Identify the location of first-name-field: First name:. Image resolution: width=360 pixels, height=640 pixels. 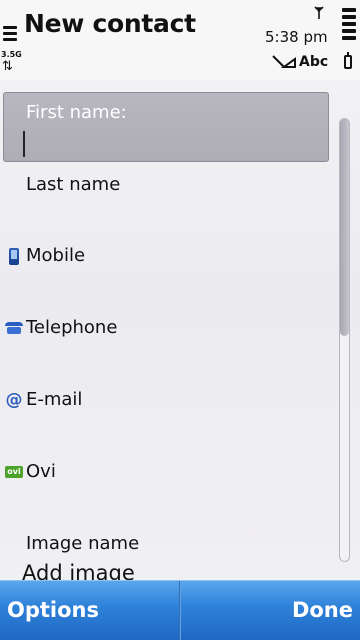
(166, 127).